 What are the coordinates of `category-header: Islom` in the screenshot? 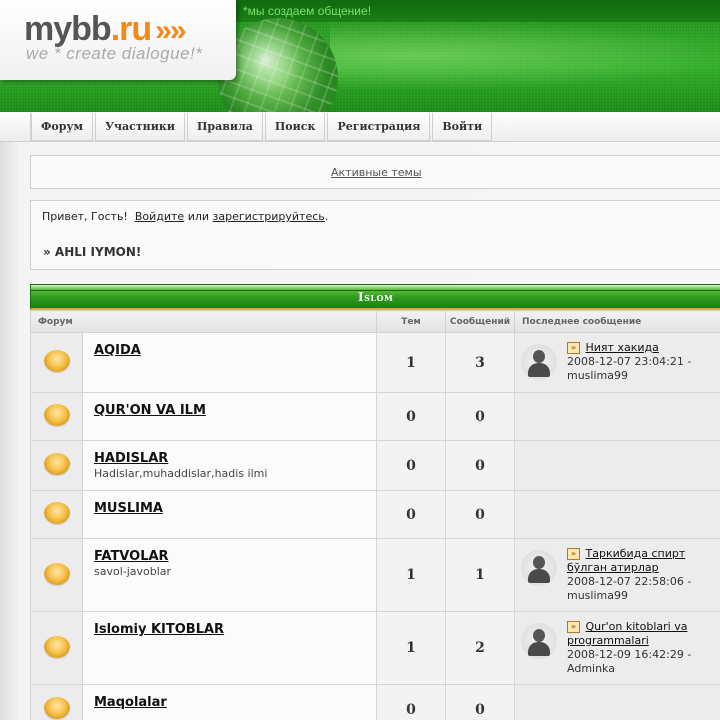 It's located at (375, 297).